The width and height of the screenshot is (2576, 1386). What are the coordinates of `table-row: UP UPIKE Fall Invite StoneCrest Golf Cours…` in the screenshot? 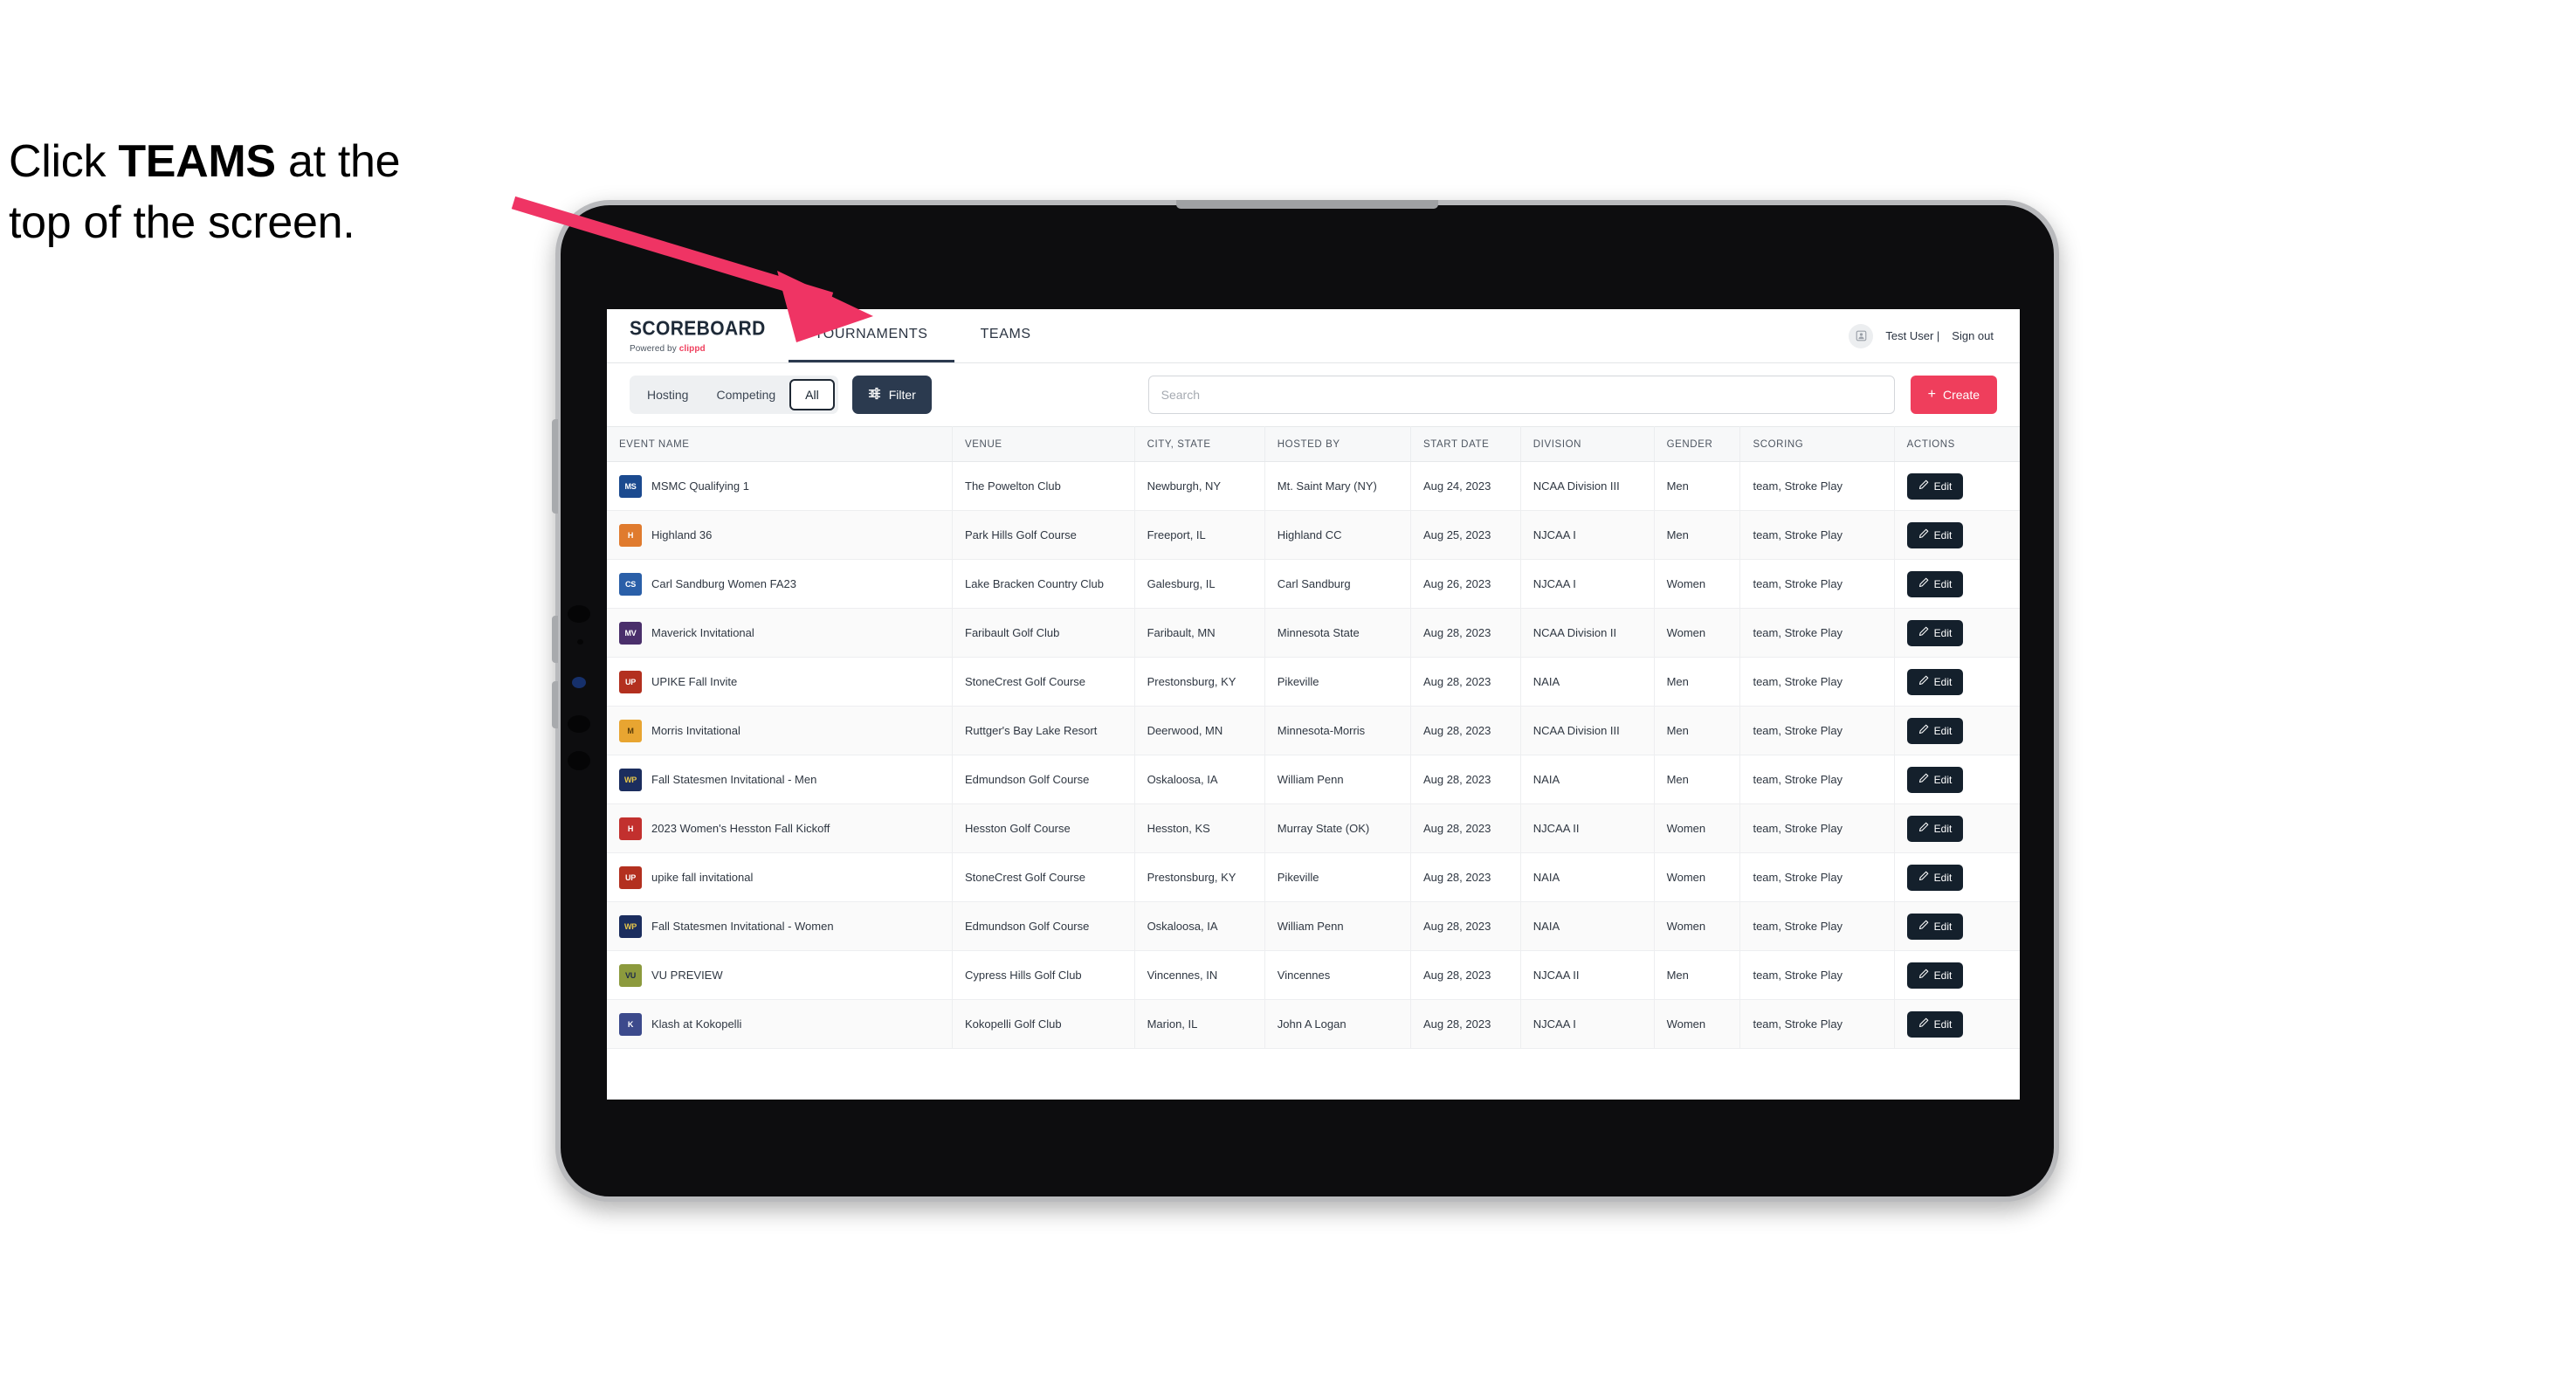 It's located at (1313, 682).